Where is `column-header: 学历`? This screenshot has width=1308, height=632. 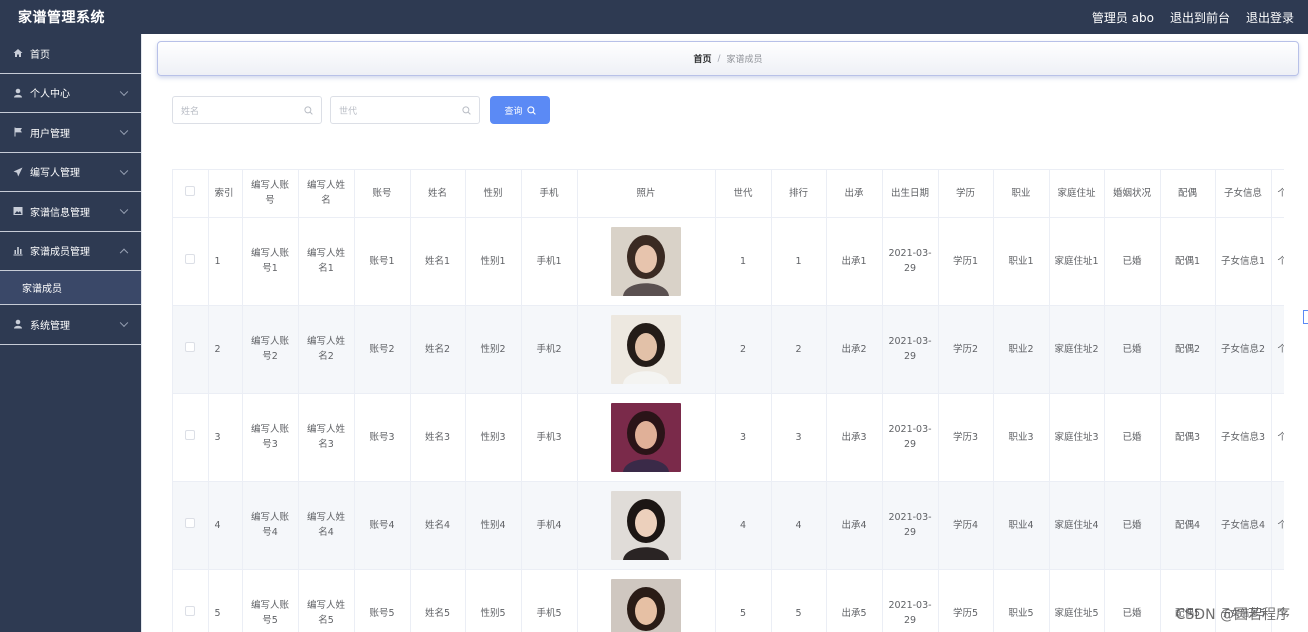
column-header: 学历 is located at coordinates (966, 194).